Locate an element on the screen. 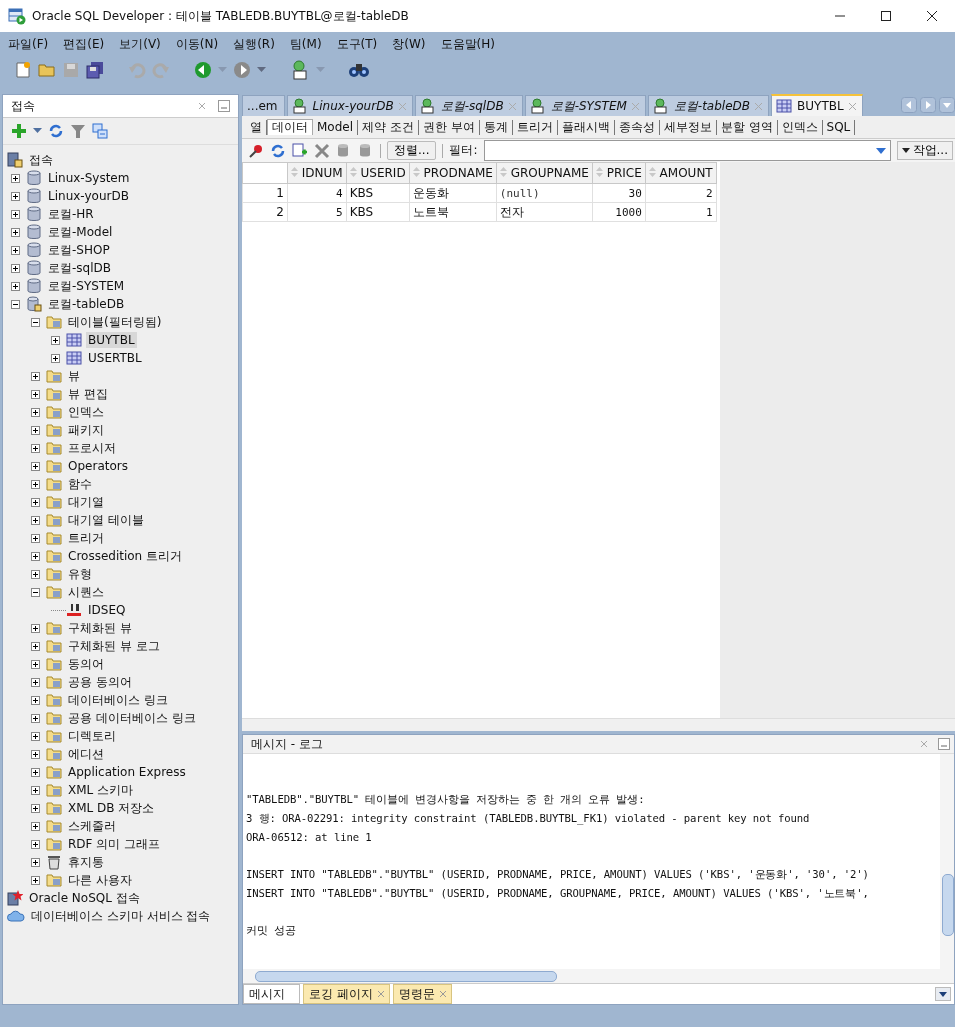 This screenshot has width=955, height=1027. tree-item: 구체화된 뷰 로그 is located at coordinates (114, 646).